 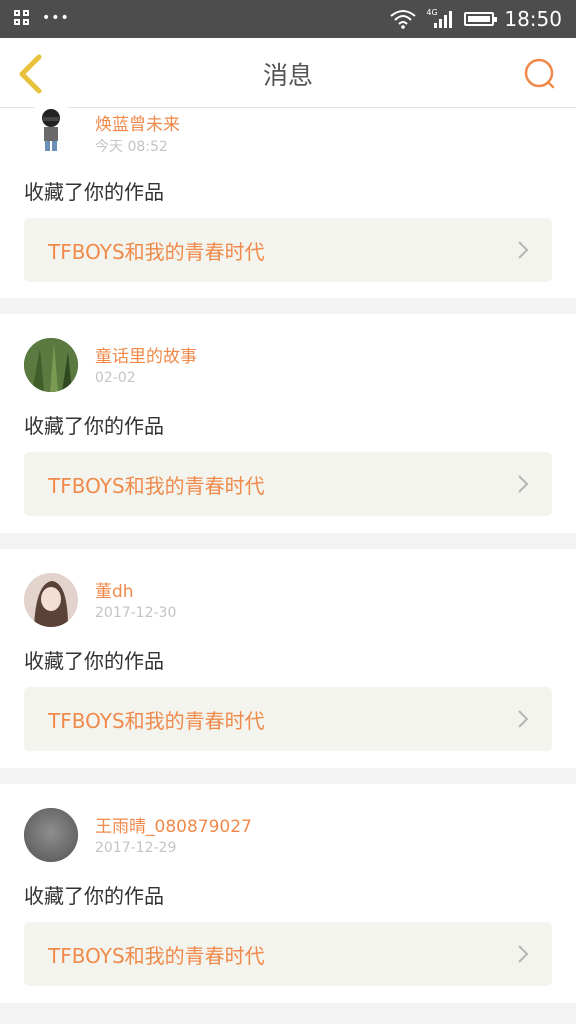 I want to click on app-header: 消息, so click(x=288, y=73).